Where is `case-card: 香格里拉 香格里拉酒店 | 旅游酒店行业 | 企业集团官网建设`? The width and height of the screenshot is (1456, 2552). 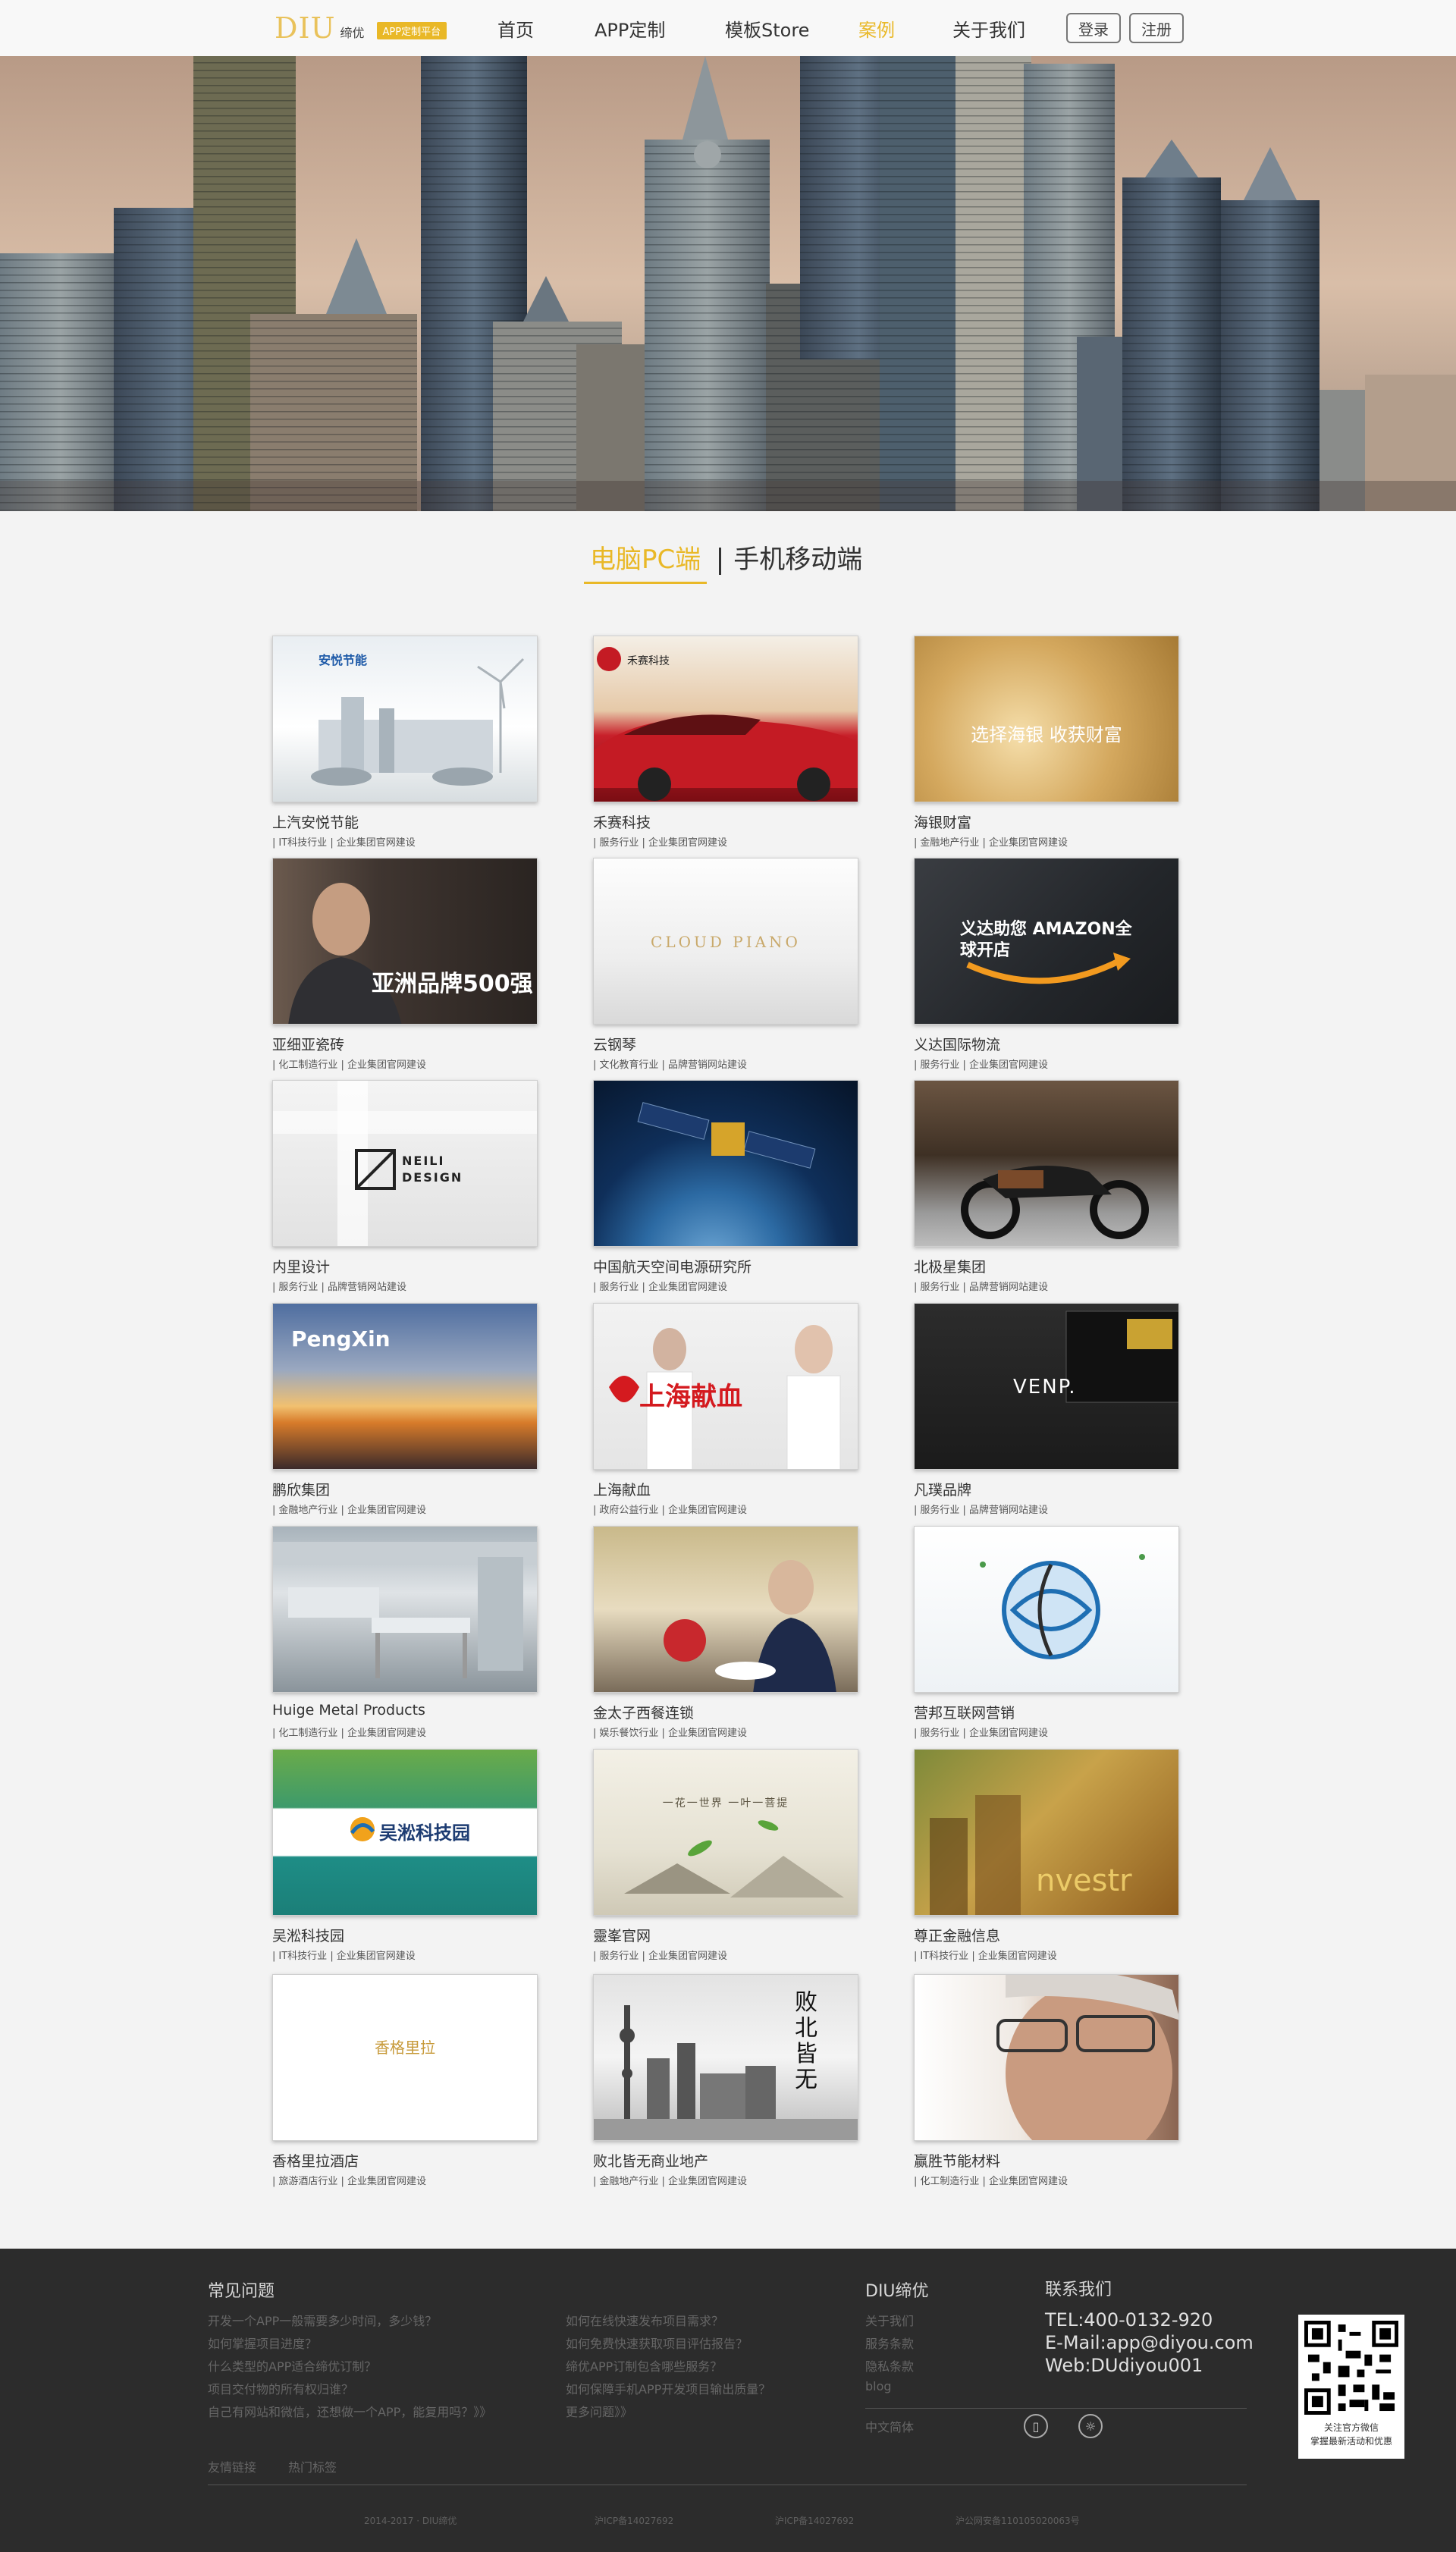
case-card: 香格里拉 香格里拉酒店 | 旅游酒店行业 | 企业集团官网建设 is located at coordinates (405, 2083).